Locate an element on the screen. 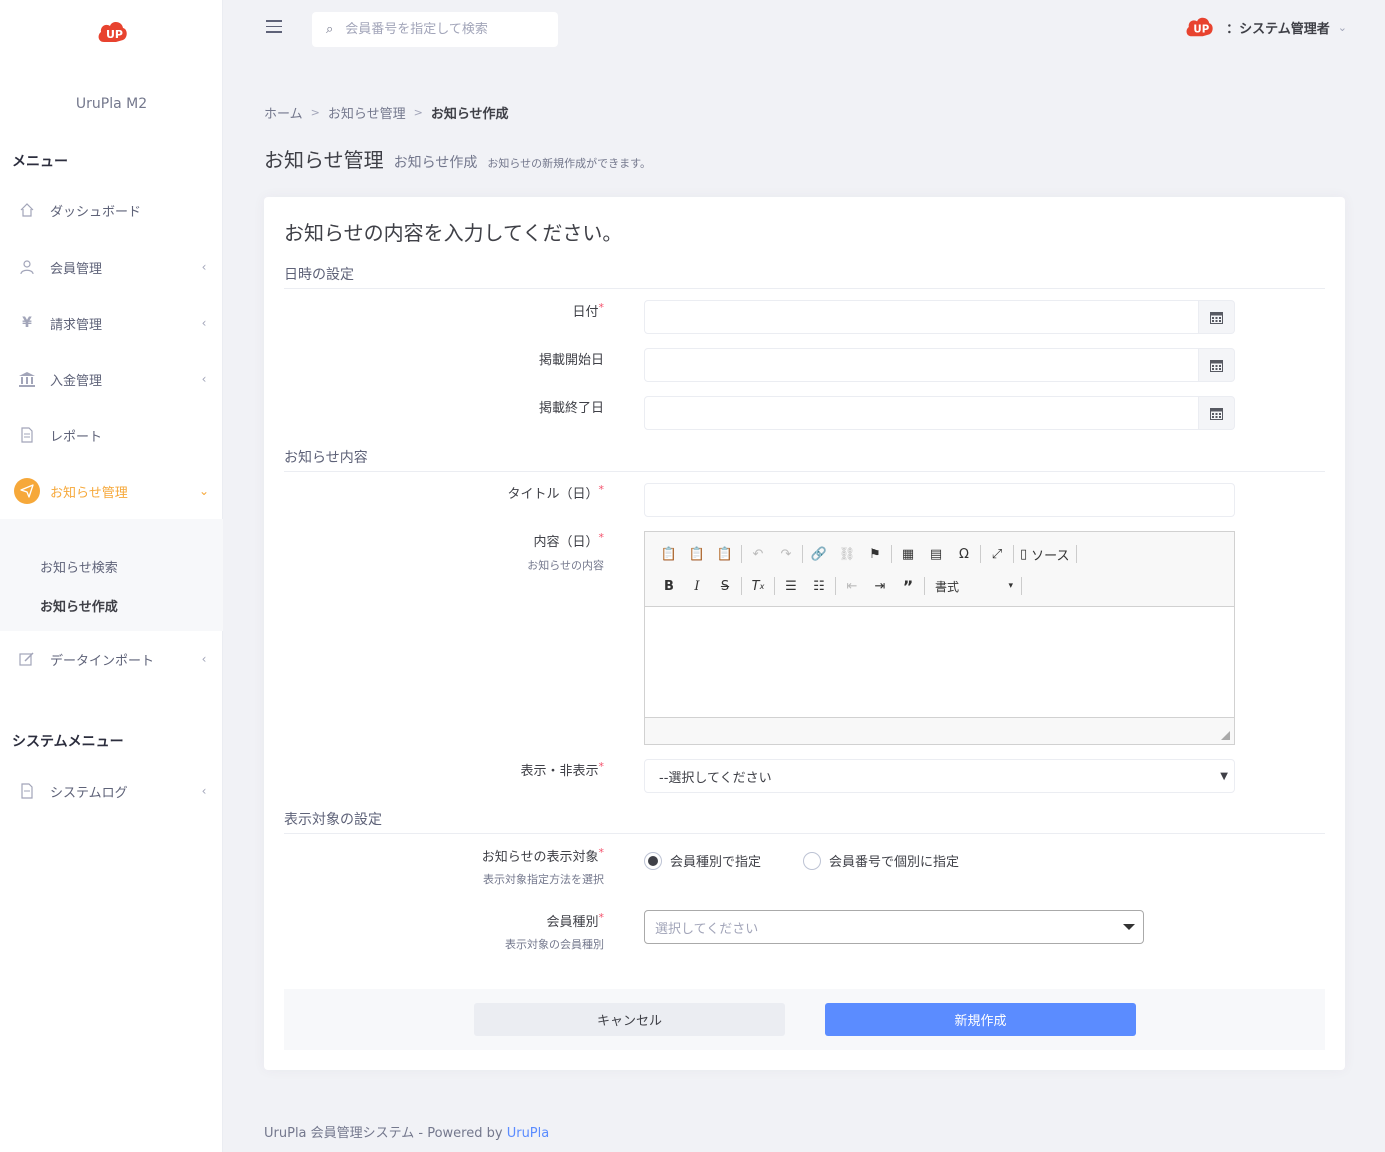  blockquote-icon: ” is located at coordinates (908, 586).